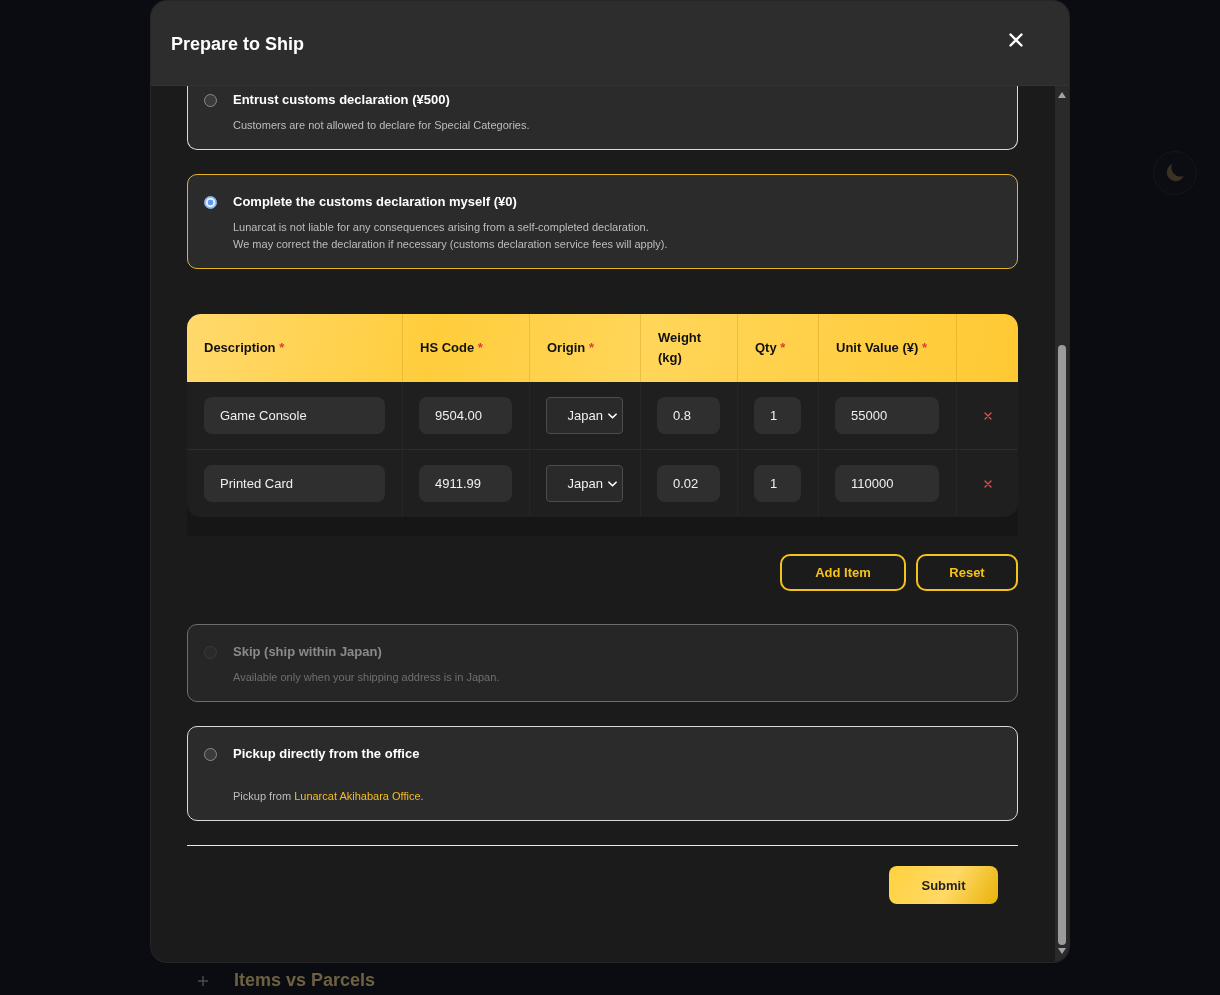  Describe the element at coordinates (305, 980) in the screenshot. I see `section-title: Items vs Parcels` at that location.